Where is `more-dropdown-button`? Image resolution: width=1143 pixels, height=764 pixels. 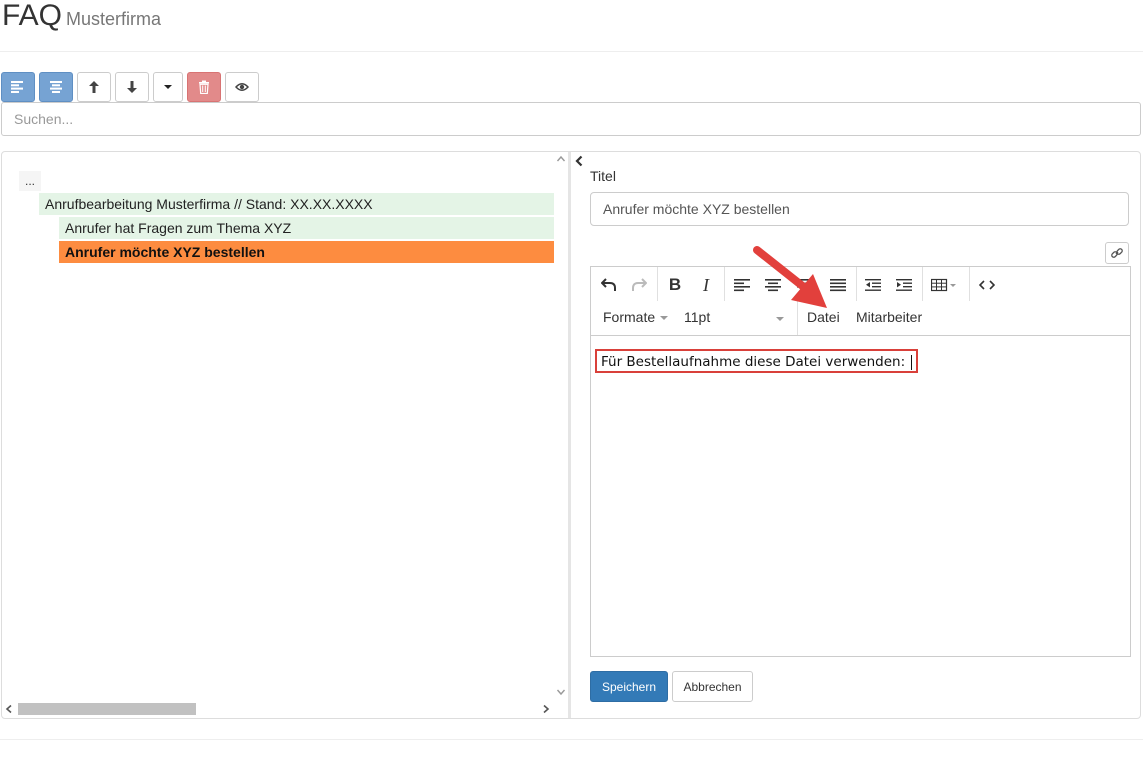 more-dropdown-button is located at coordinates (168, 87).